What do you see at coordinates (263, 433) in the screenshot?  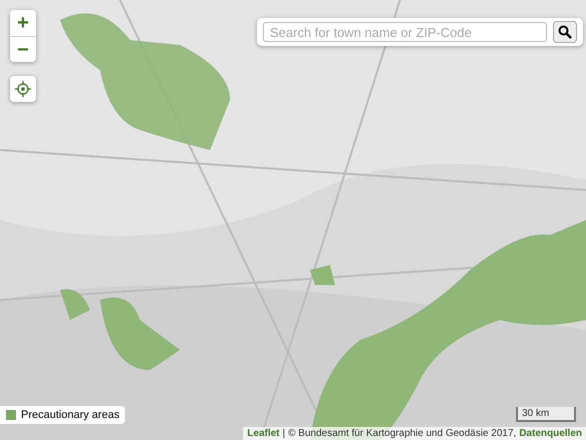 I see `leaflet-link: Leaflet` at bounding box center [263, 433].